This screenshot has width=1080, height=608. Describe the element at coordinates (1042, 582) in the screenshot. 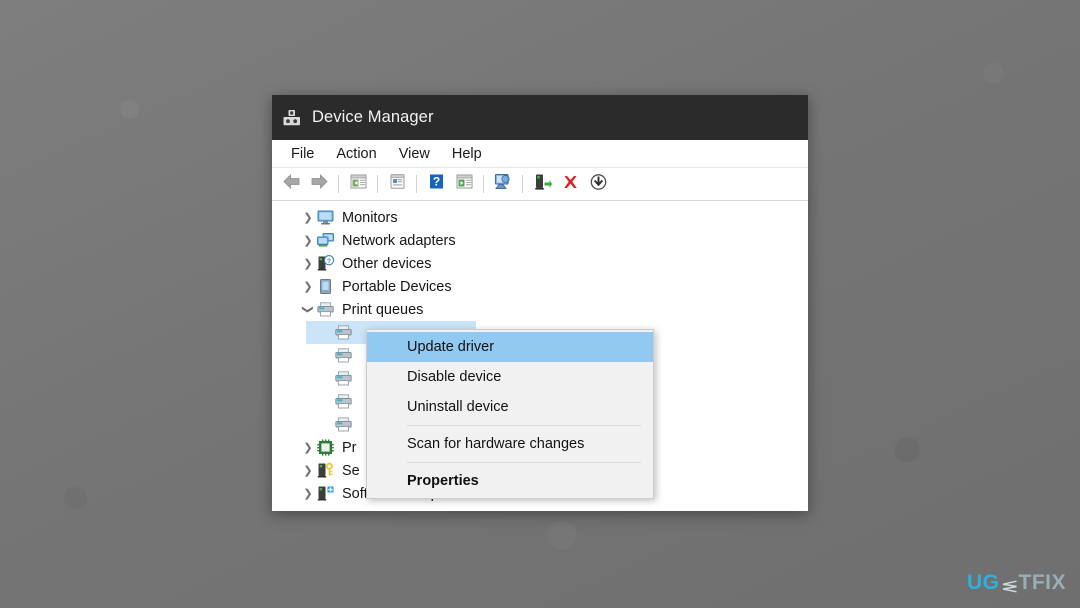

I see `watermark-text-right: TFIX` at that location.